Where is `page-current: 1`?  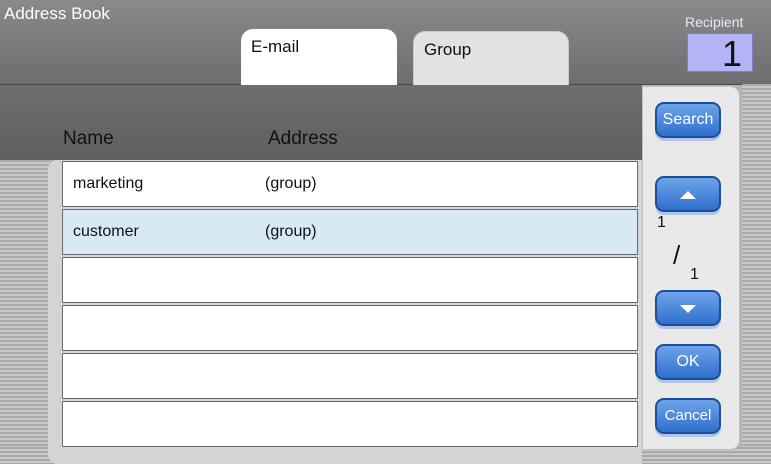
page-current: 1 is located at coordinates (661, 222).